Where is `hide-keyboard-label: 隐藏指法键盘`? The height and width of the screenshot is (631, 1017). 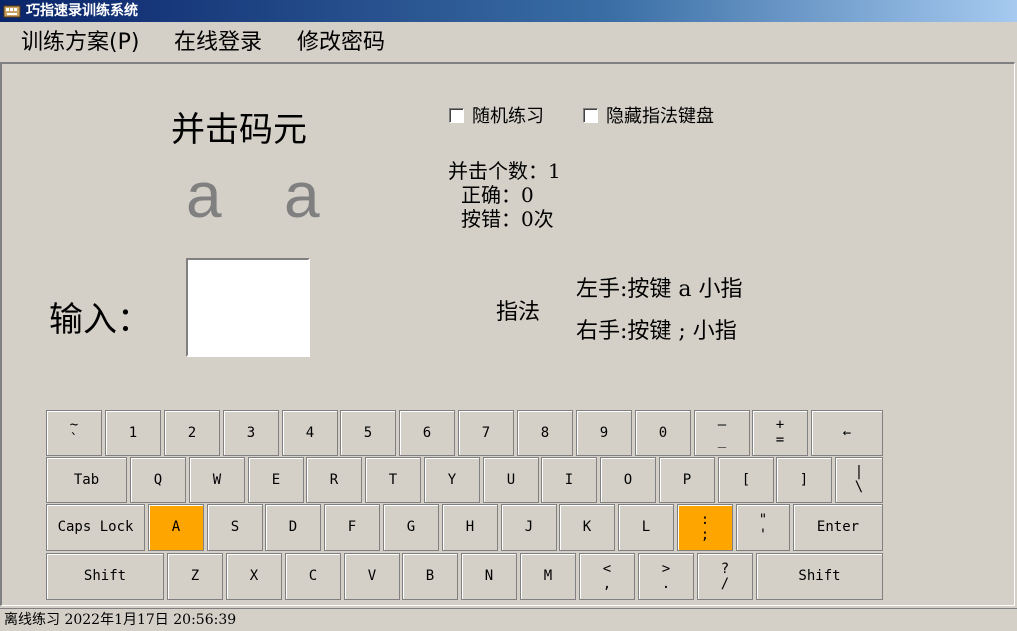
hide-keyboard-label: 隐藏指法键盘 is located at coordinates (660, 116).